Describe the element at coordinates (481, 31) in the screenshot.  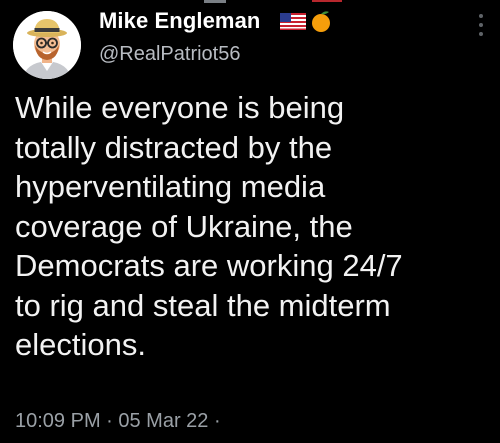
I see `more-options-icon` at that location.